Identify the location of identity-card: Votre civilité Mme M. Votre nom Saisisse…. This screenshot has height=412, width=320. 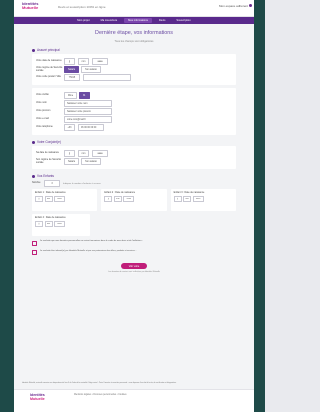
(134, 111).